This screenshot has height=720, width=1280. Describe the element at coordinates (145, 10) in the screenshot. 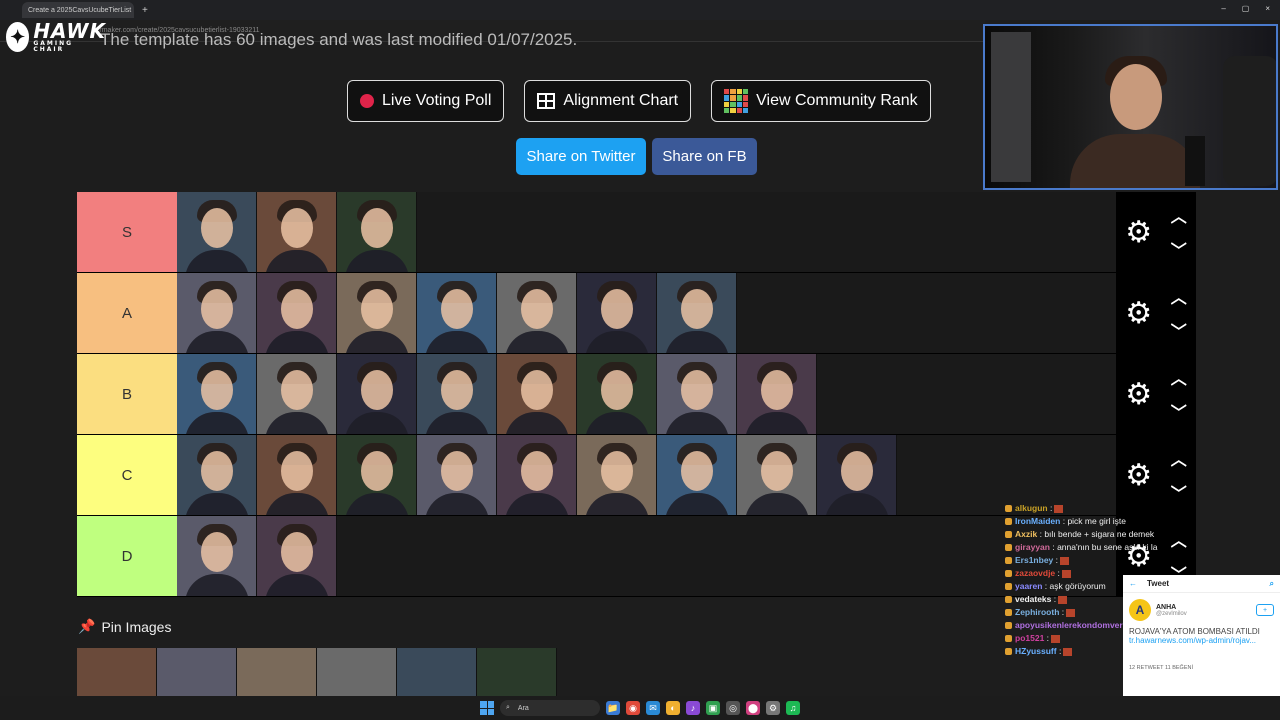

I see `new-tab-button: +` at that location.